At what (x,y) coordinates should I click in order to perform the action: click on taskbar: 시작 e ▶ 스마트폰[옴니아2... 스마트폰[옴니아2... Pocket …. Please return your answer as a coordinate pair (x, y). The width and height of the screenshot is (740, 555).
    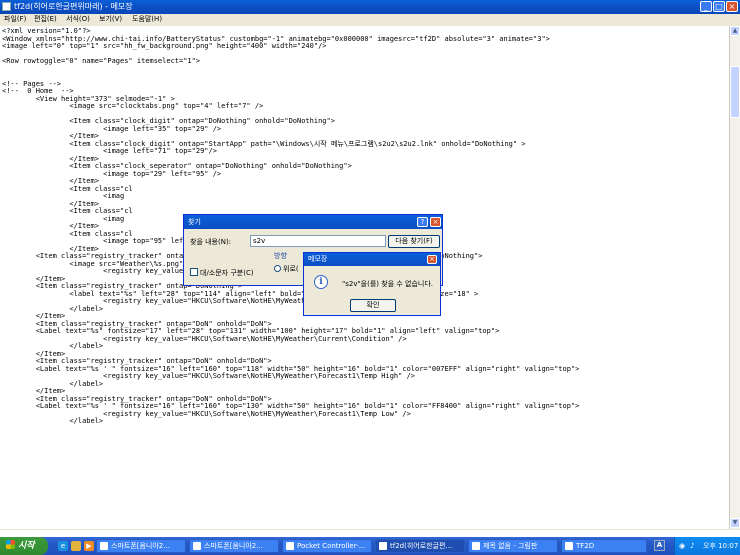
    Looking at the image, I should click on (370, 546).